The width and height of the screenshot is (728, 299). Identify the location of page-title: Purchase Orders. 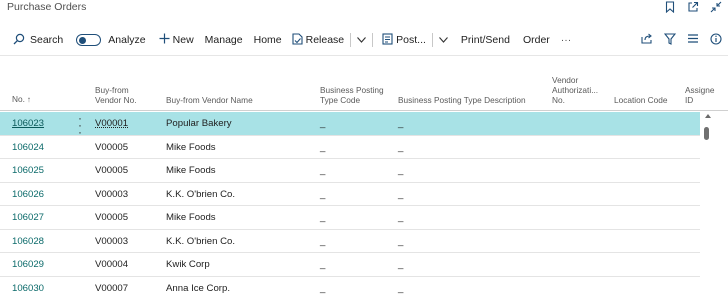
(47, 7).